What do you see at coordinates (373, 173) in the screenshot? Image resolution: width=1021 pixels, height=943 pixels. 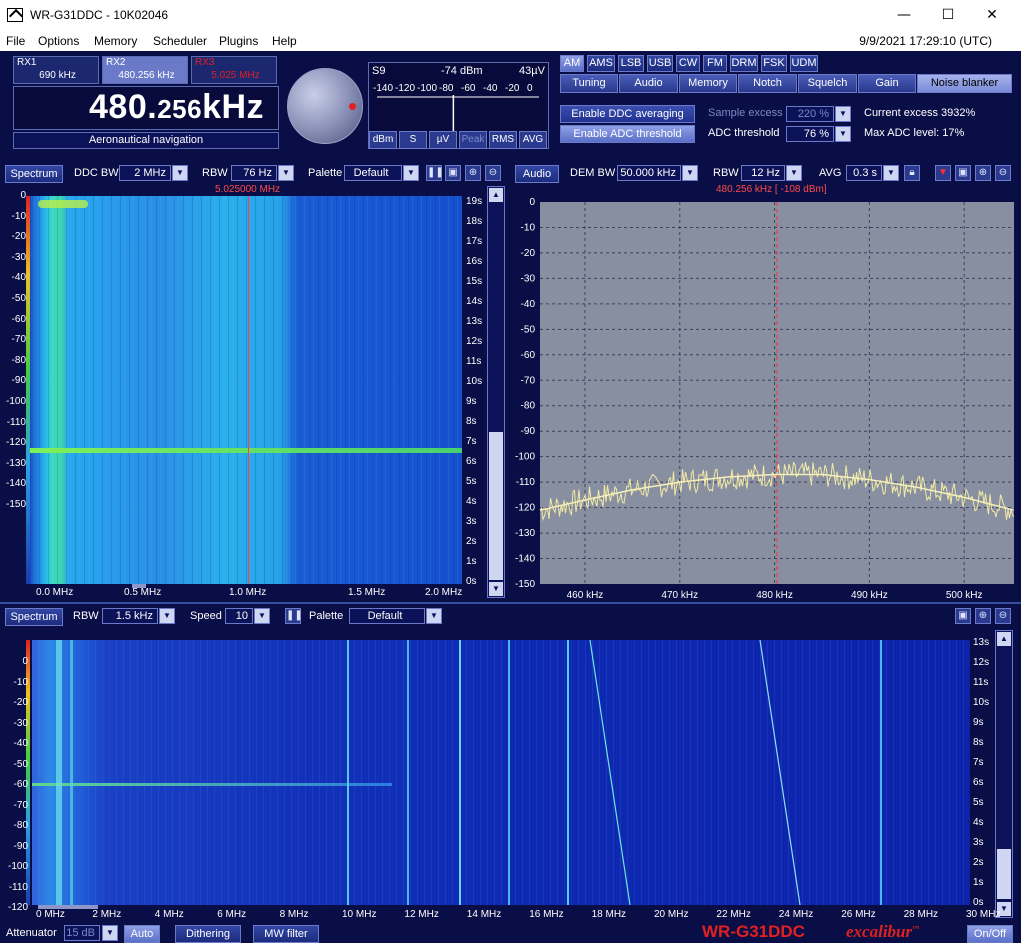 I see `ddc-palette-select: Default` at bounding box center [373, 173].